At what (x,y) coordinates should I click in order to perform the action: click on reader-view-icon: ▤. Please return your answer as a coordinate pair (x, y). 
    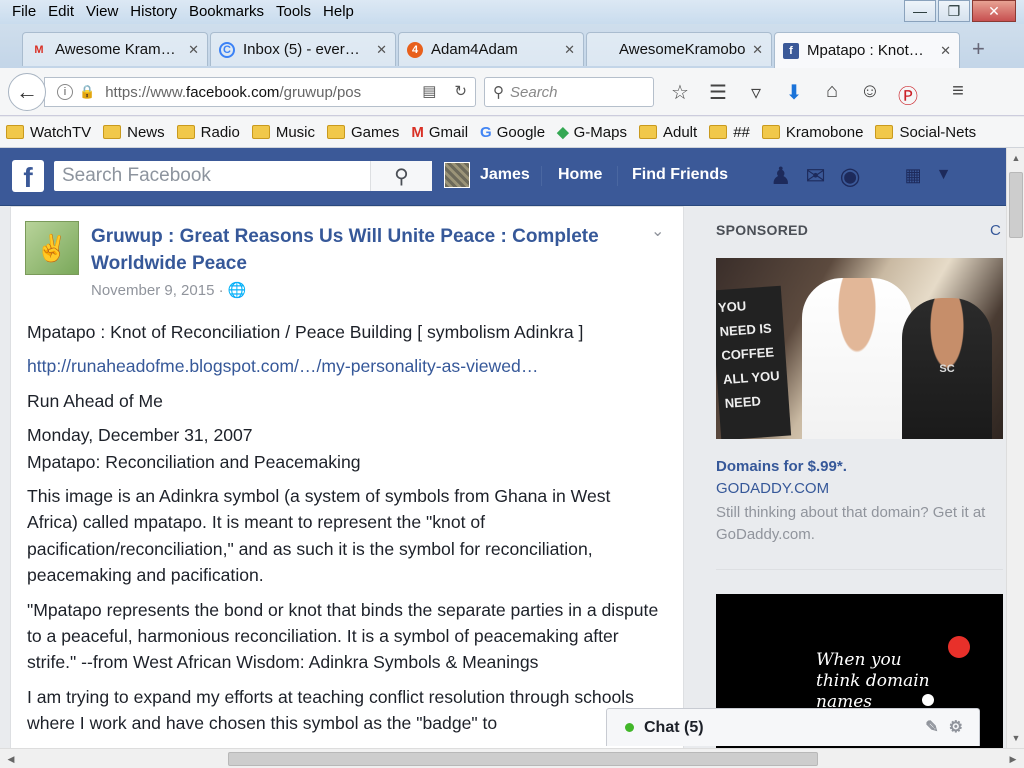
    Looking at the image, I should click on (429, 91).